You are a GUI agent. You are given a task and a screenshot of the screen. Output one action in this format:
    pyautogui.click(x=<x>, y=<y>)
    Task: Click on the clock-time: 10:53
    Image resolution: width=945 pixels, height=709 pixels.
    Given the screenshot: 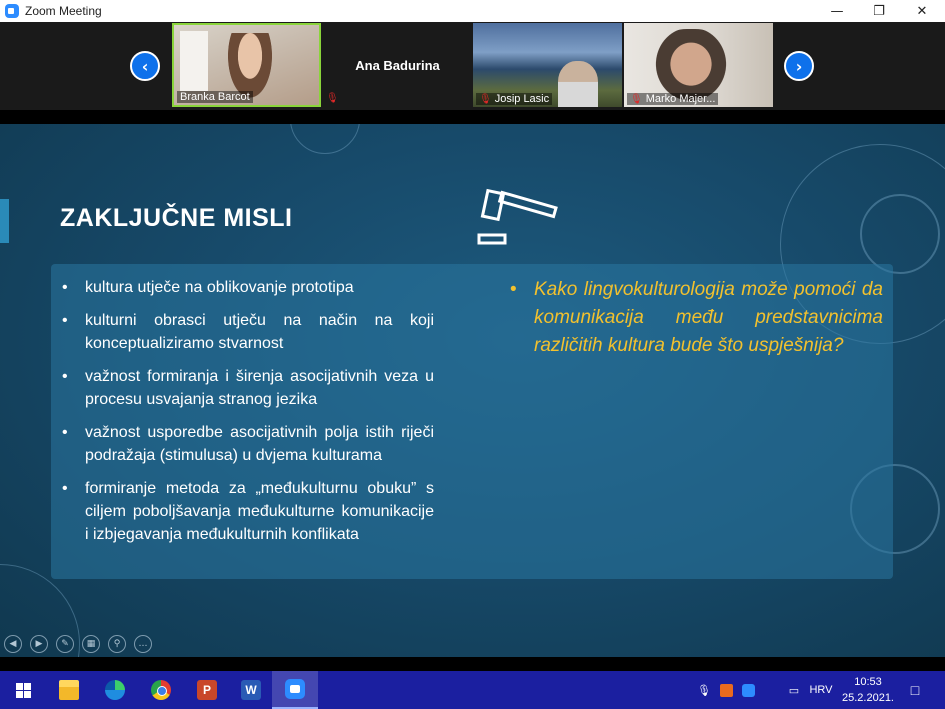 What is the action you would take?
    pyautogui.click(x=868, y=682)
    